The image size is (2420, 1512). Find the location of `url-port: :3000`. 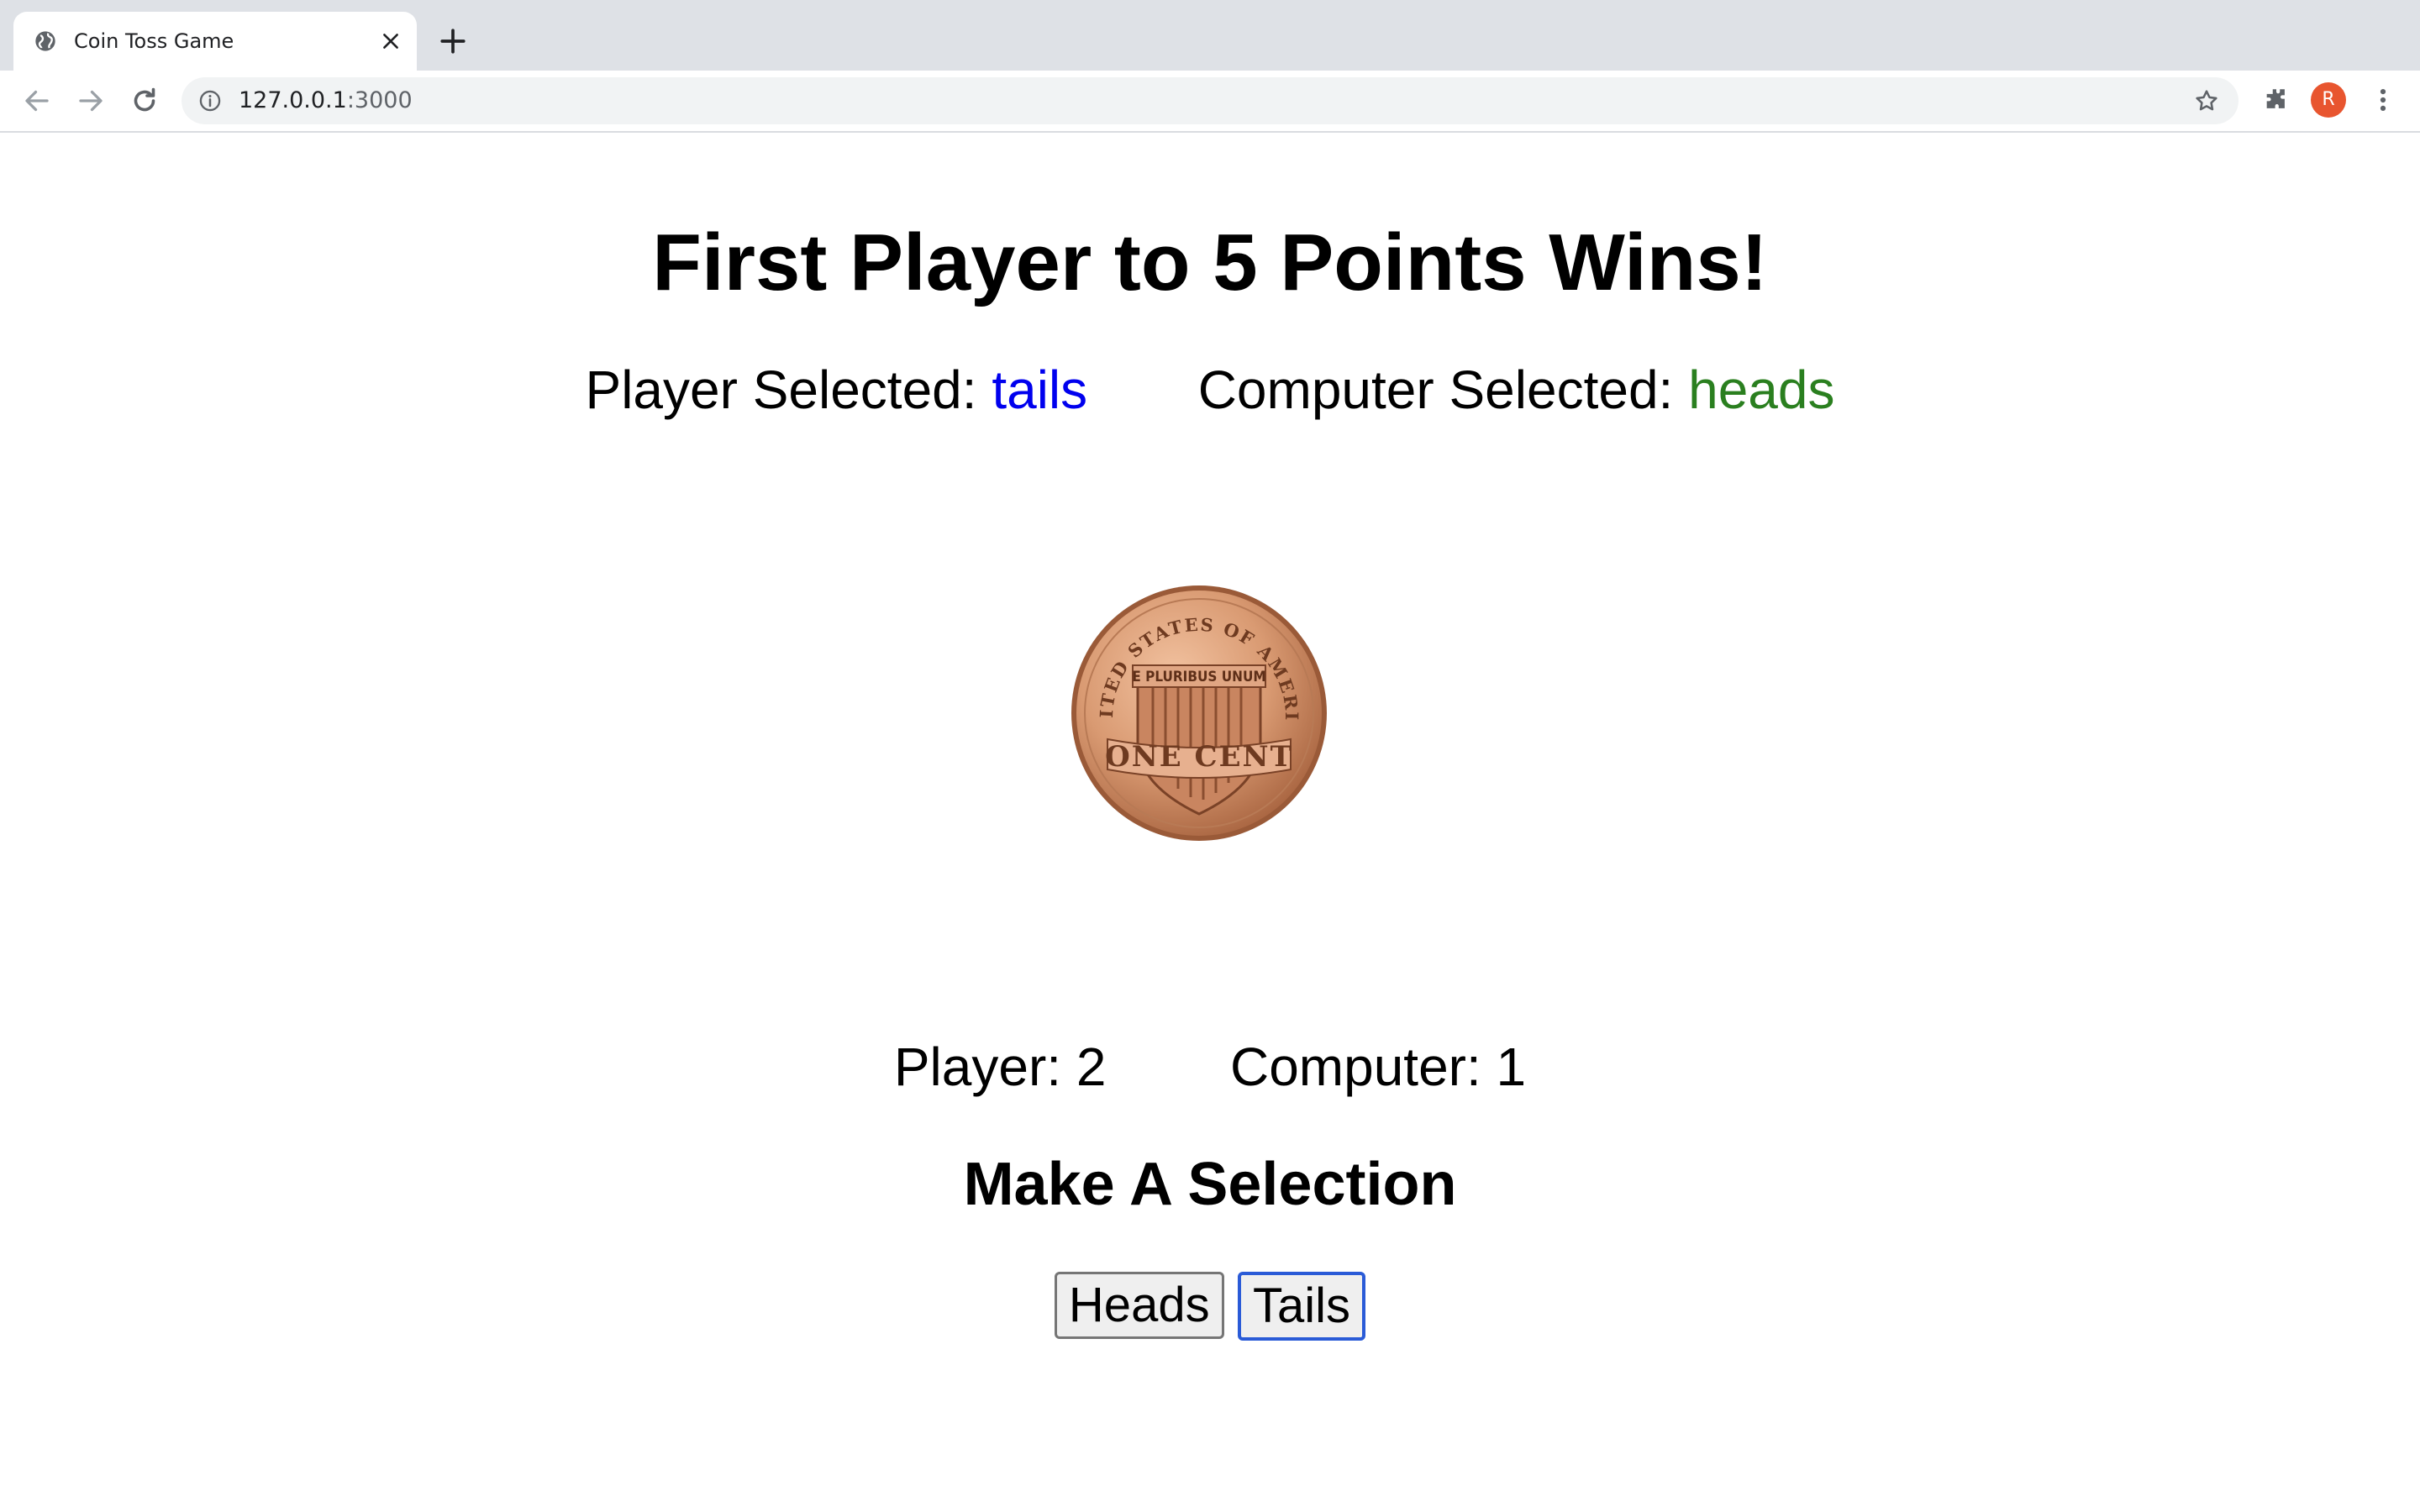

url-port: :3000 is located at coordinates (379, 100).